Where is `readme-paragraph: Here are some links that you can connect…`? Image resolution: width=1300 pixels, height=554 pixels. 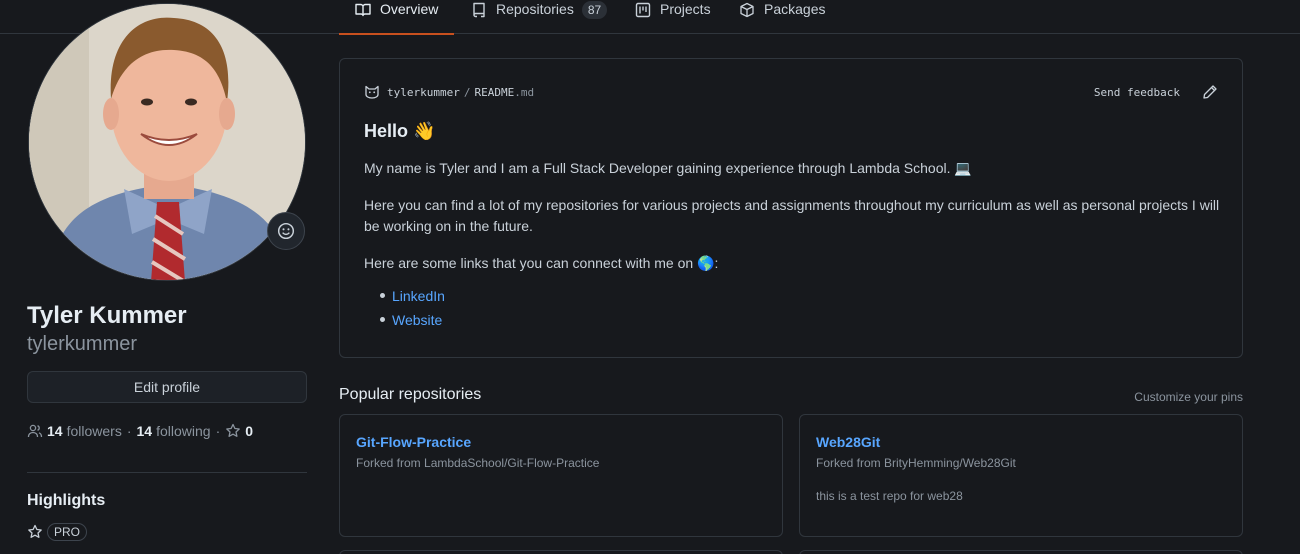
readme-paragraph: Here are some links that you can connect… is located at coordinates (541, 263).